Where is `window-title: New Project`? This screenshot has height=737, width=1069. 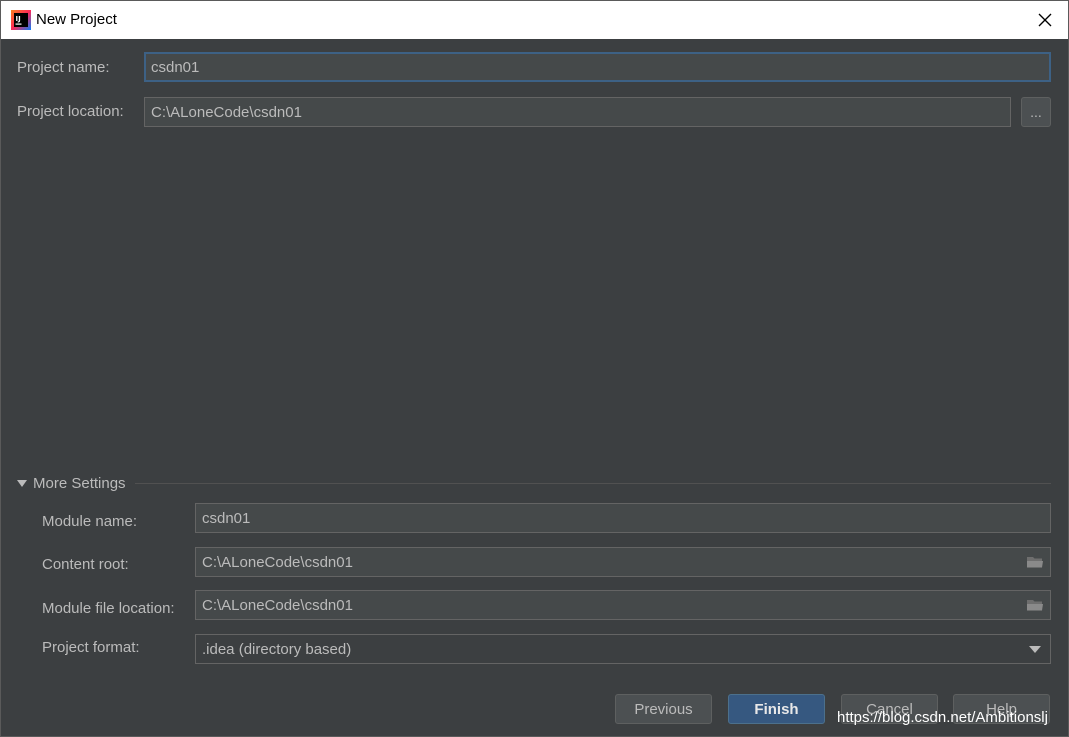 window-title: New Project is located at coordinates (76, 19).